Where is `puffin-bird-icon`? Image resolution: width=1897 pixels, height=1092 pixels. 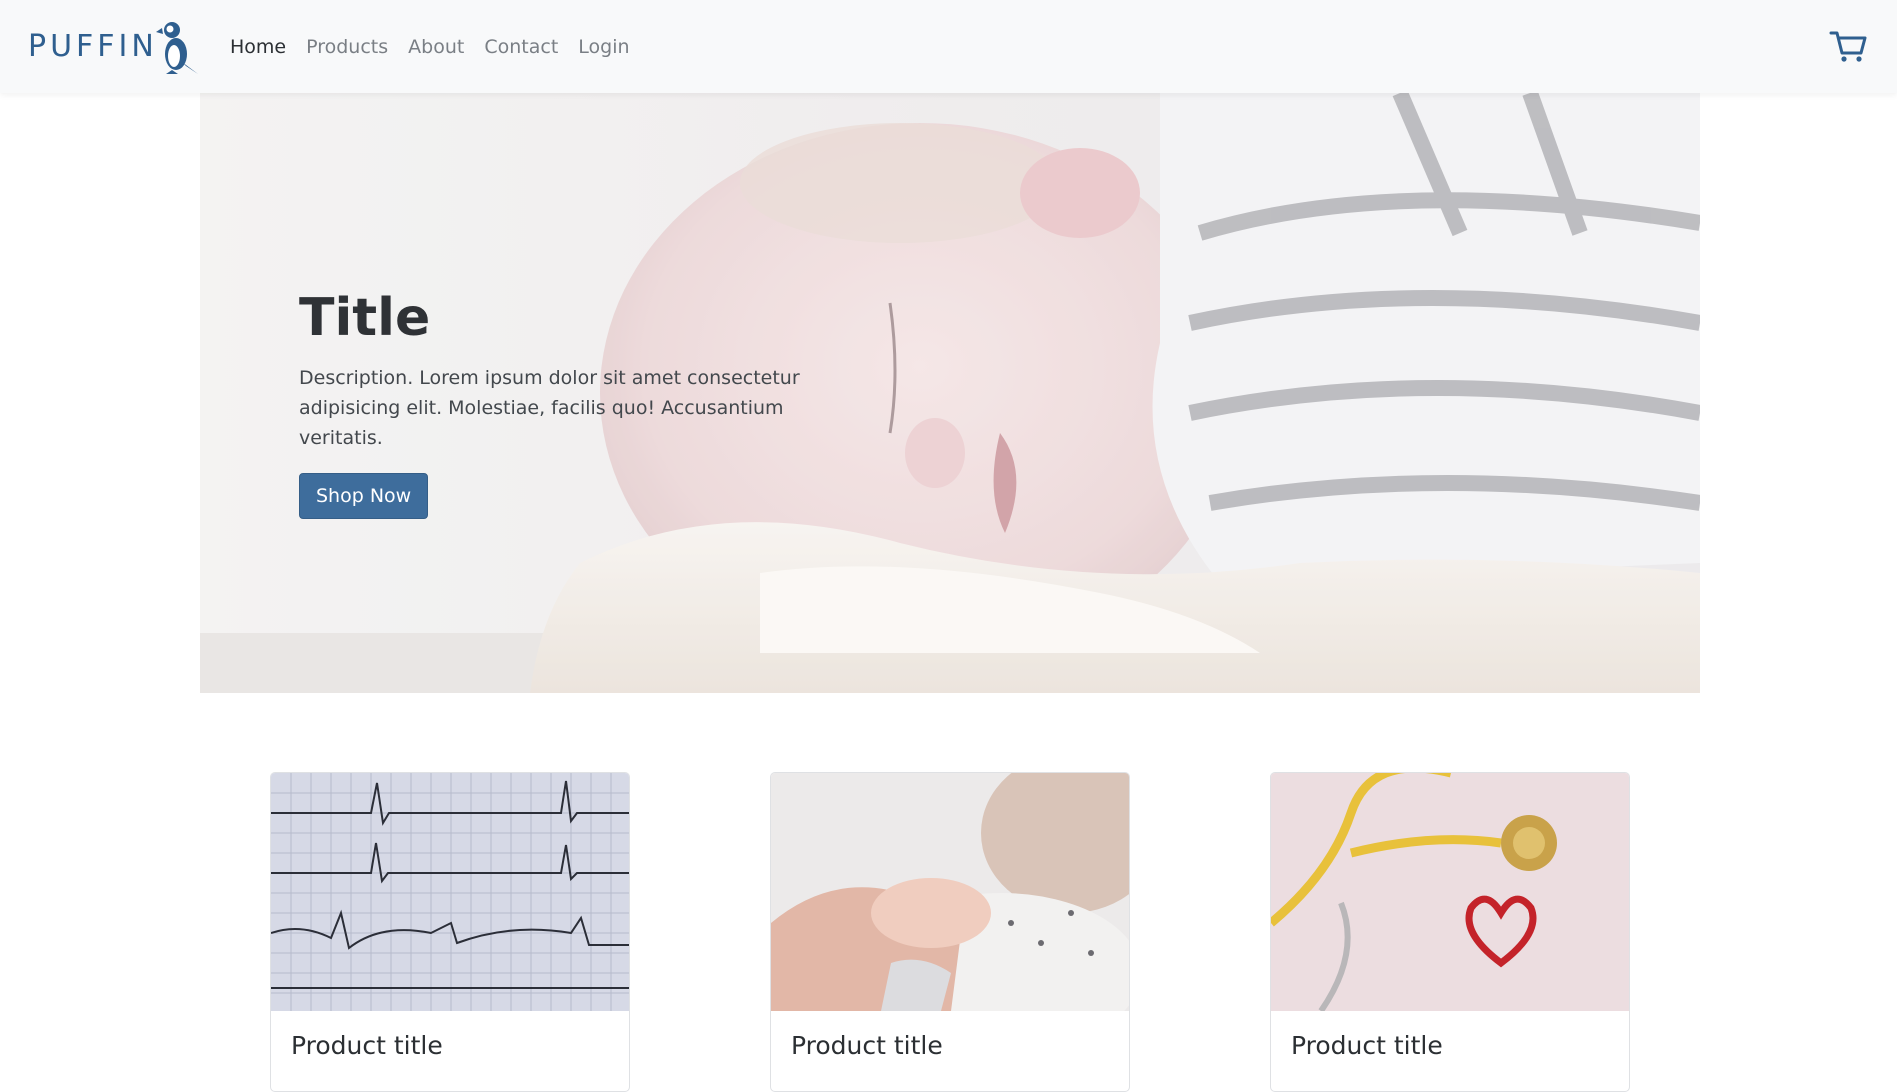
puffin-bird-icon is located at coordinates (176, 48).